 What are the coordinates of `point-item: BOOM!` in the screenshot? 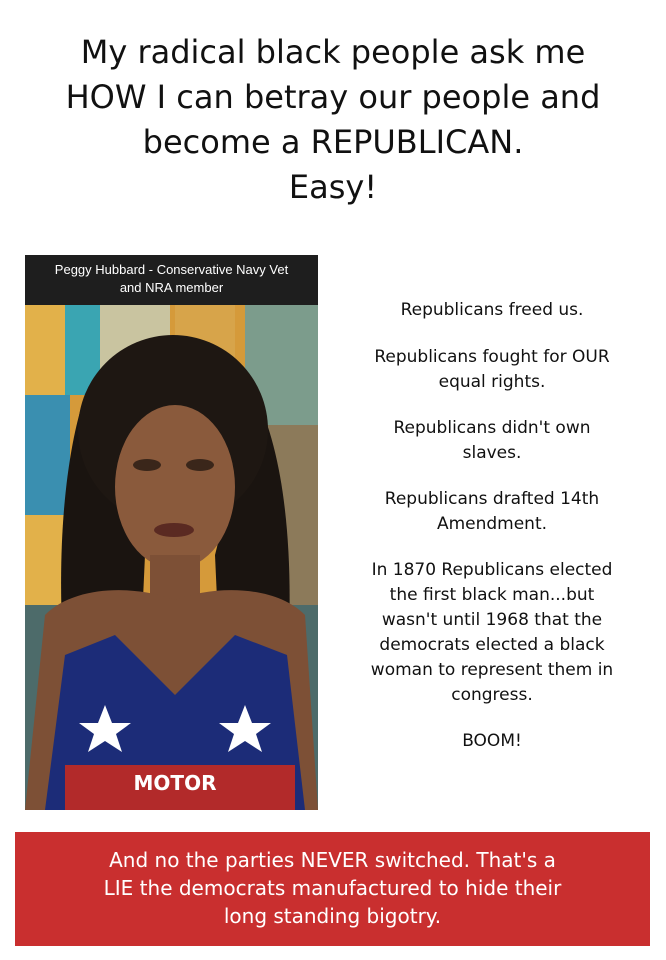 It's located at (492, 741).